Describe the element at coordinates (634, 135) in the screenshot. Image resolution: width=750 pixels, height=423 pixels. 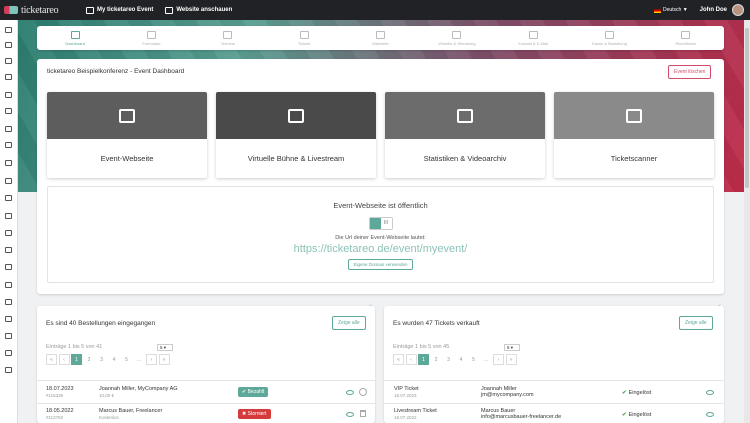
I see `card-ticketscanner: Ticketscanner` at that location.